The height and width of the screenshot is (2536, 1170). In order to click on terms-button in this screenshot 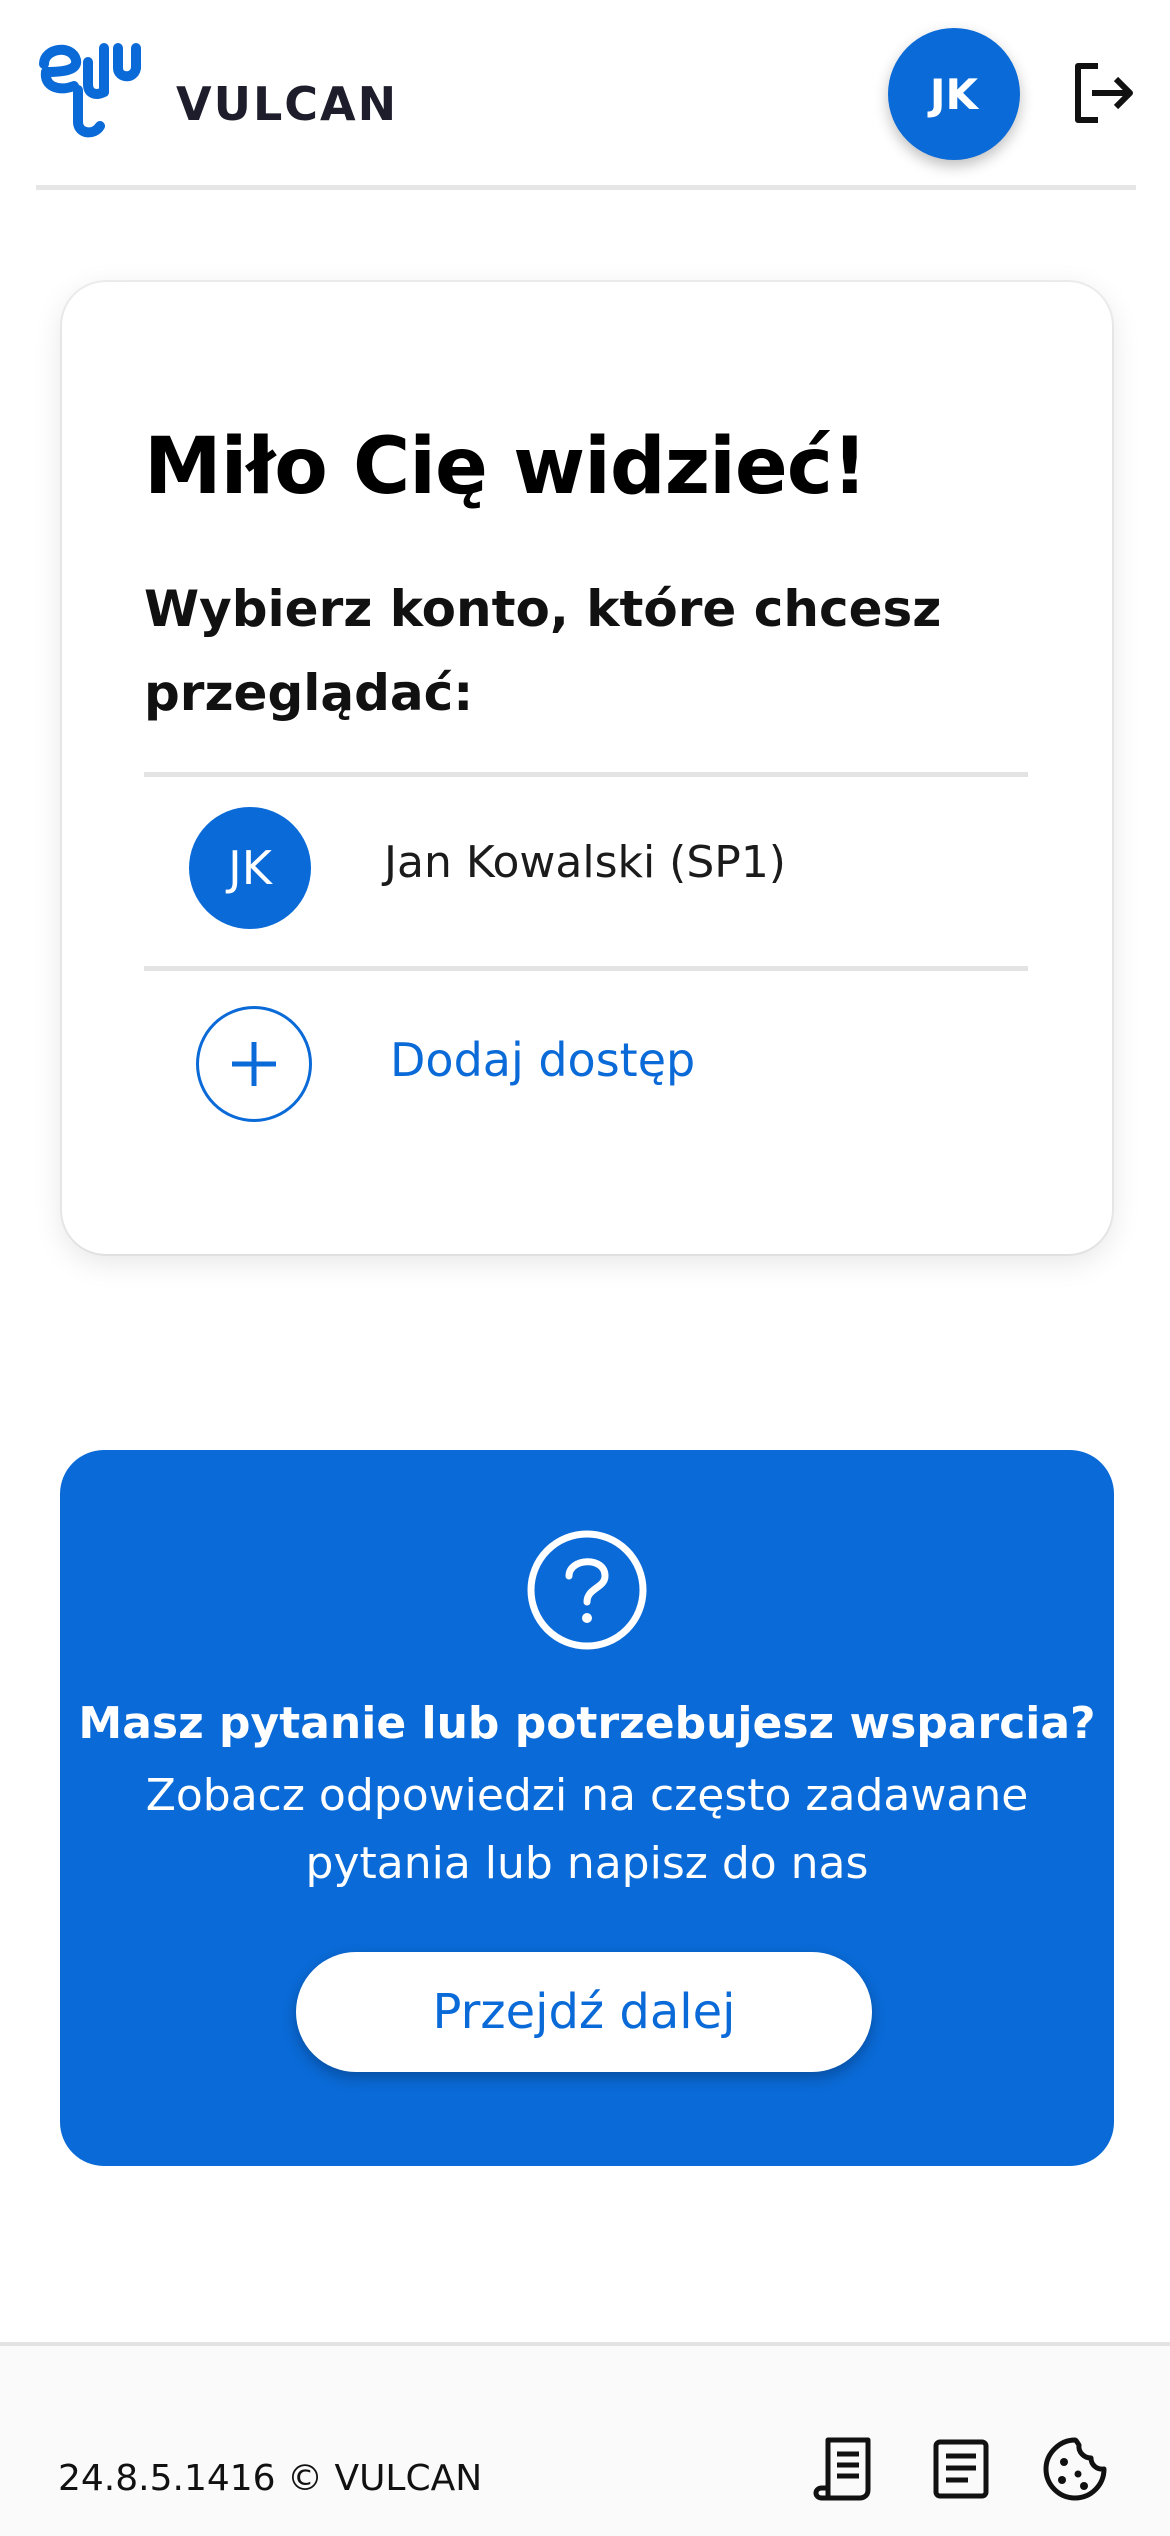, I will do `click(845, 2469)`.